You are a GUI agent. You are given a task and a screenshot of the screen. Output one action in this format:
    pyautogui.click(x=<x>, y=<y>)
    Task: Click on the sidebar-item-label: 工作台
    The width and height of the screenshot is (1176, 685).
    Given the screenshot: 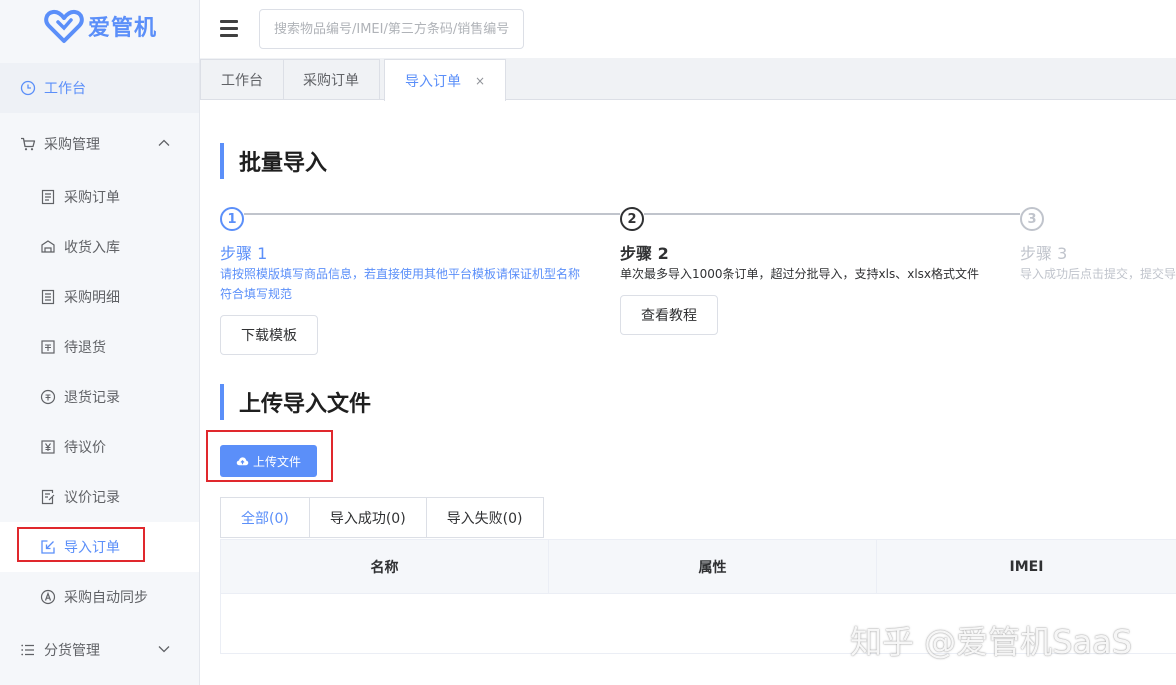 What is the action you would take?
    pyautogui.click(x=65, y=89)
    